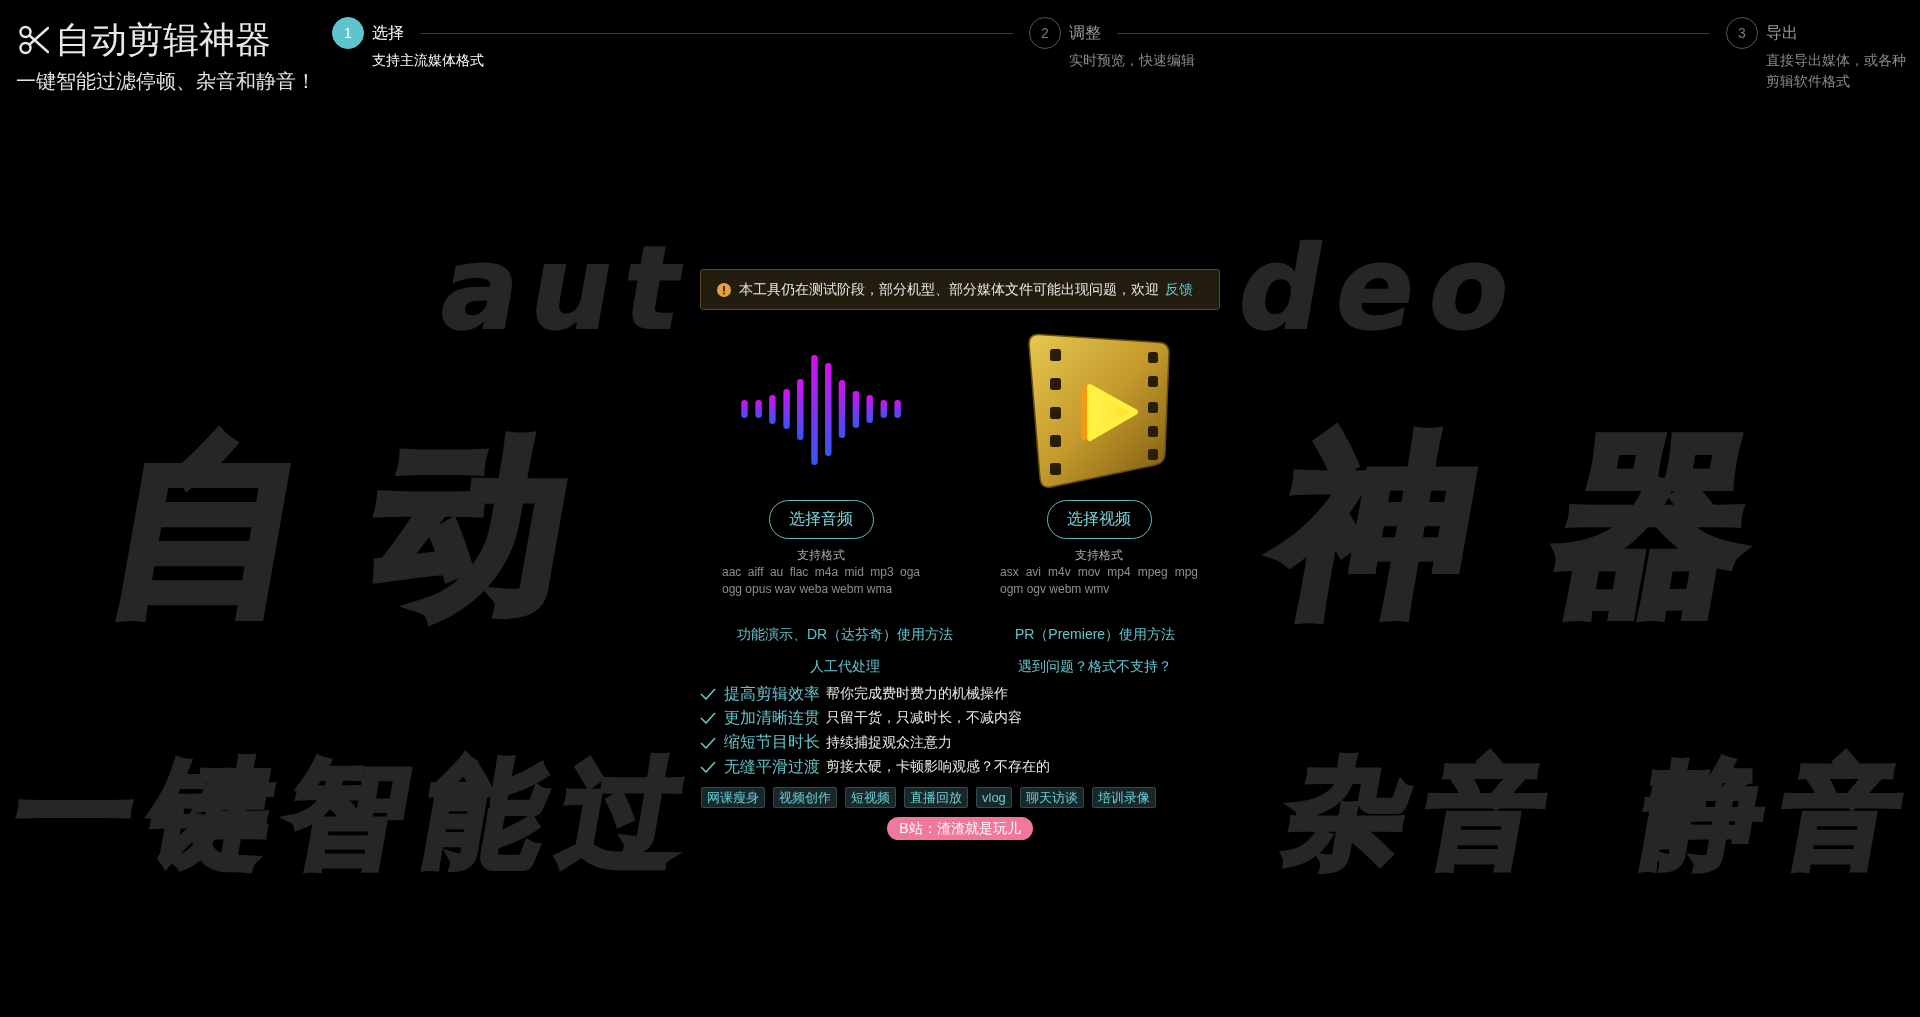 The height and width of the screenshot is (1017, 1920). I want to click on app-subtitle: 一键智能过滤停顿、杂音和静音！, so click(166, 81).